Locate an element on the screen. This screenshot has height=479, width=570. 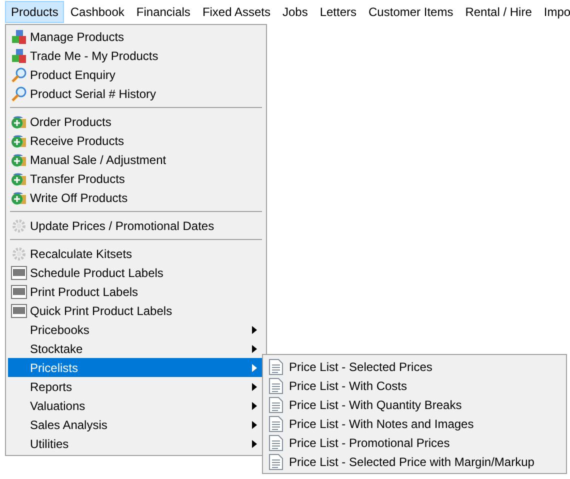
menu-bar-item: Customer Items is located at coordinates (411, 12).